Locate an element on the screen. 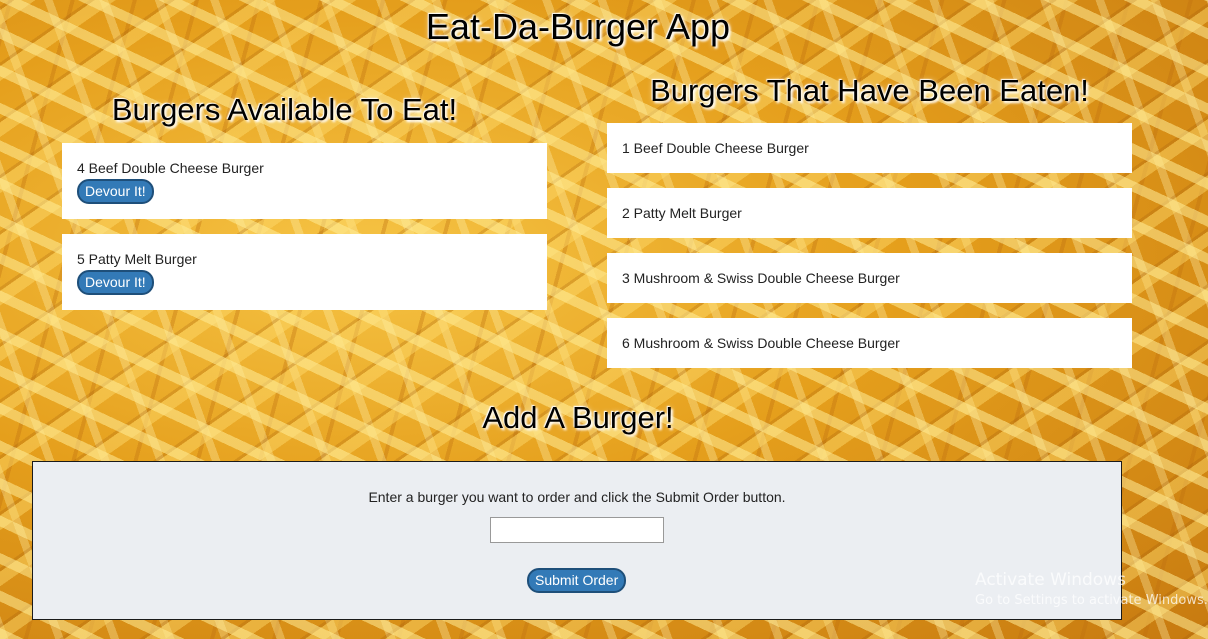 The width and height of the screenshot is (1208, 639). eaten-burger-card: 1 Beef Double Cheese Burger is located at coordinates (869, 148).